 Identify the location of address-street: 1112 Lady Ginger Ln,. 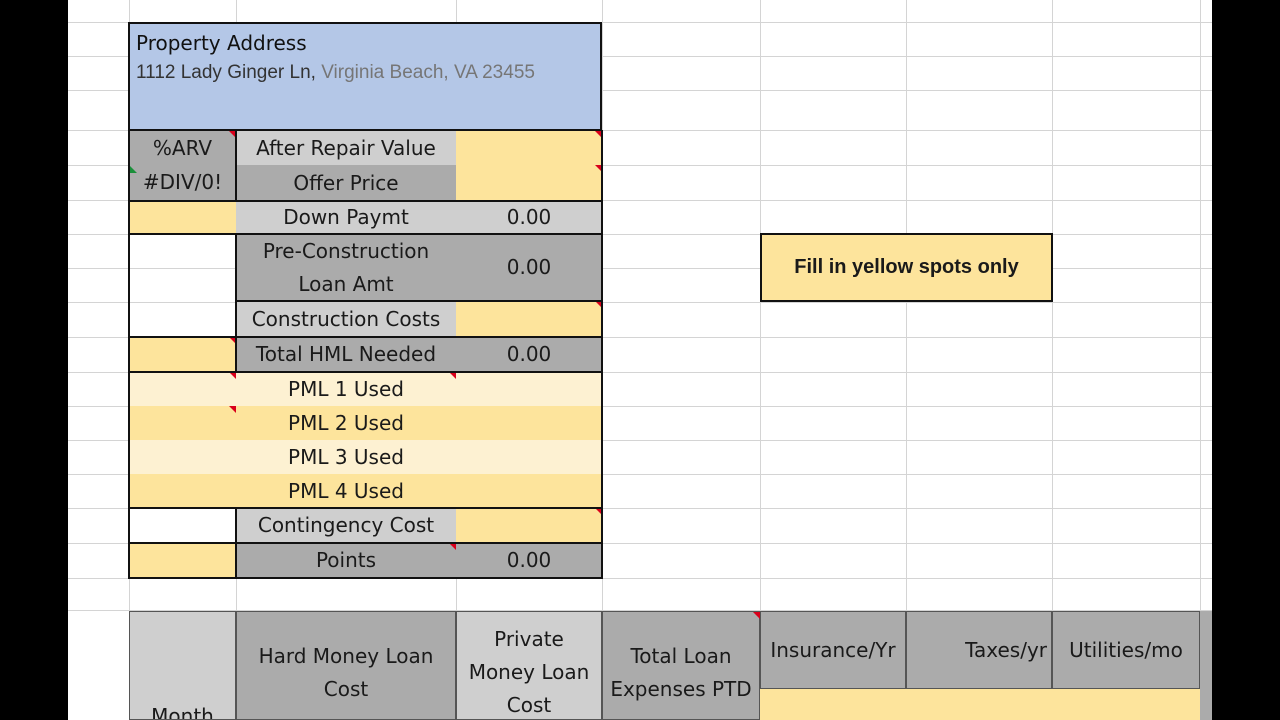
(226, 72).